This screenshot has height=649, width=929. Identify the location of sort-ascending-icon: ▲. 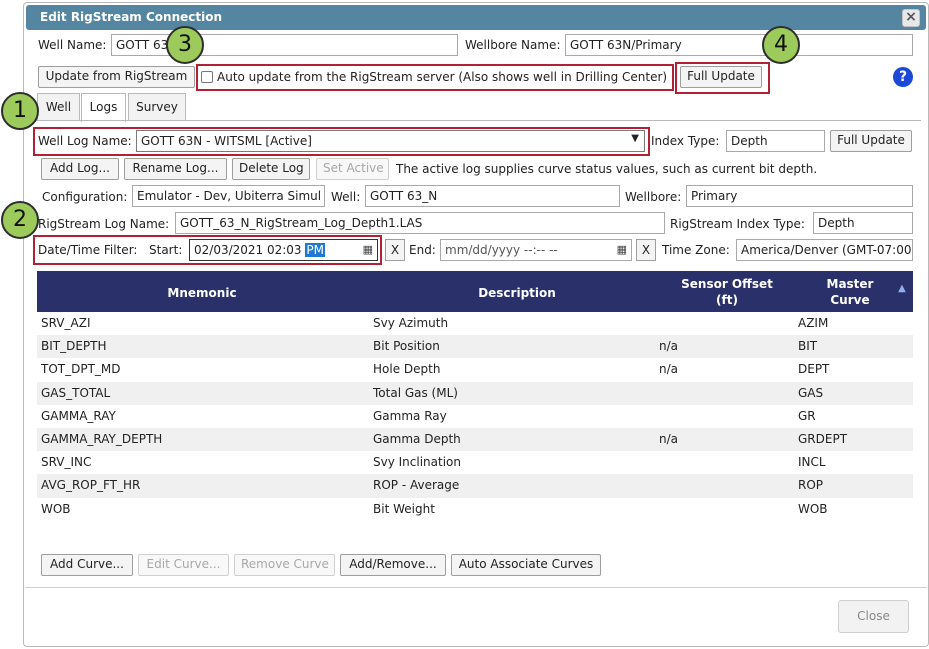
(902, 289).